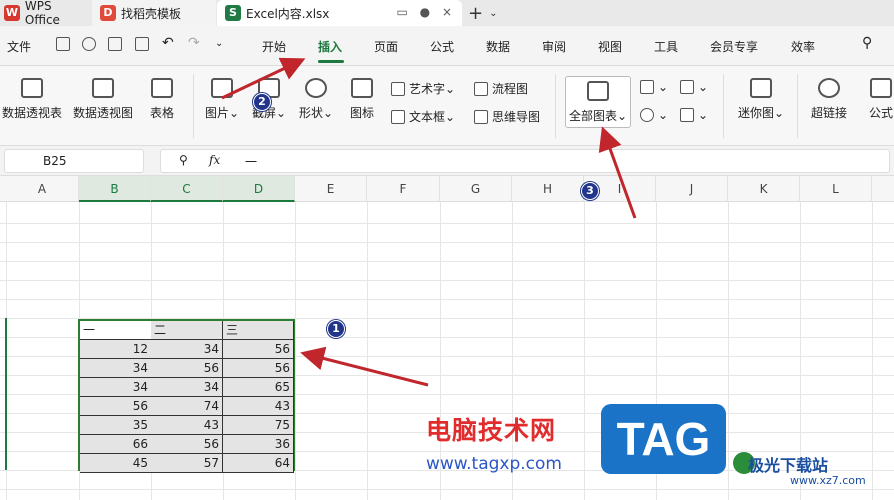 Image resolution: width=894 pixels, height=500 pixels. I want to click on column-header-B: B, so click(115, 189).